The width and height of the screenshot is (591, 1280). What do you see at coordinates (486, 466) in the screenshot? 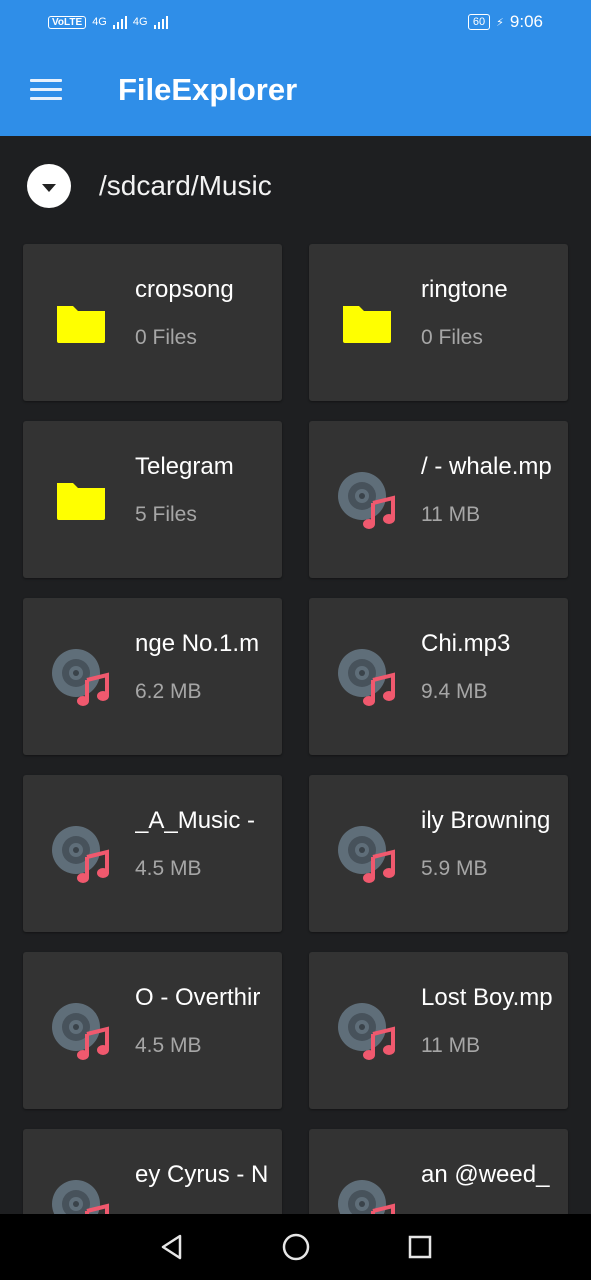
I see `item-name: / - whale.mp` at bounding box center [486, 466].